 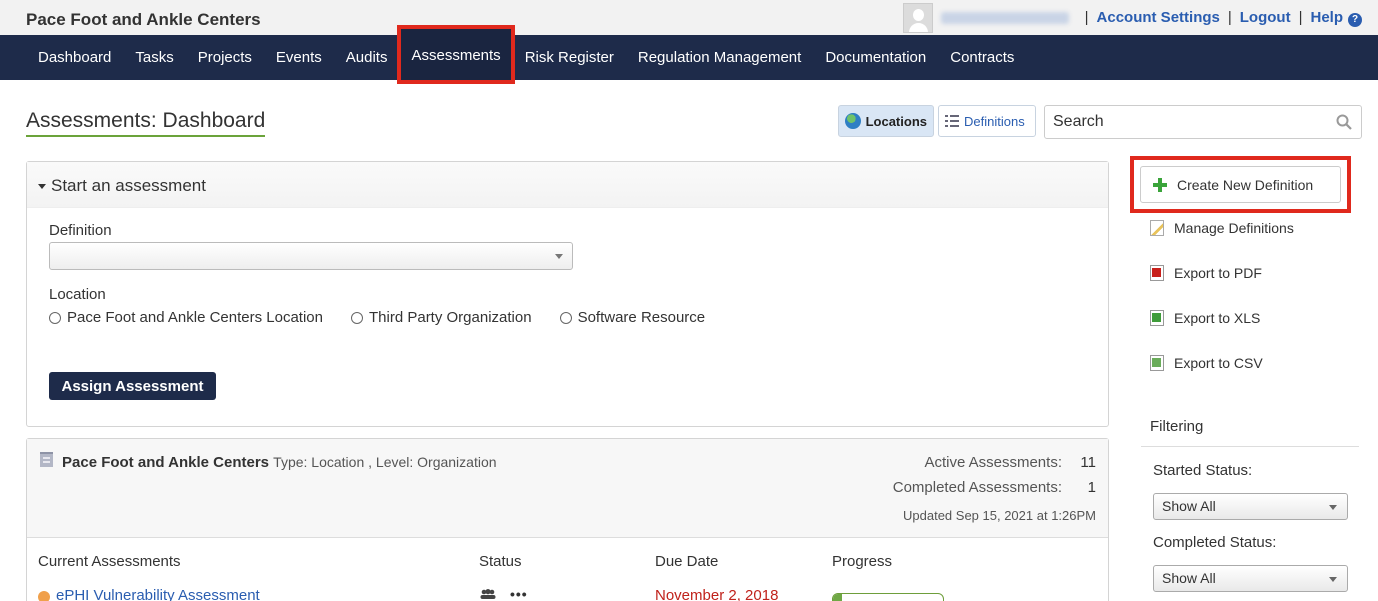 I want to click on export-csv-link: Export to CSV, so click(x=1206, y=363).